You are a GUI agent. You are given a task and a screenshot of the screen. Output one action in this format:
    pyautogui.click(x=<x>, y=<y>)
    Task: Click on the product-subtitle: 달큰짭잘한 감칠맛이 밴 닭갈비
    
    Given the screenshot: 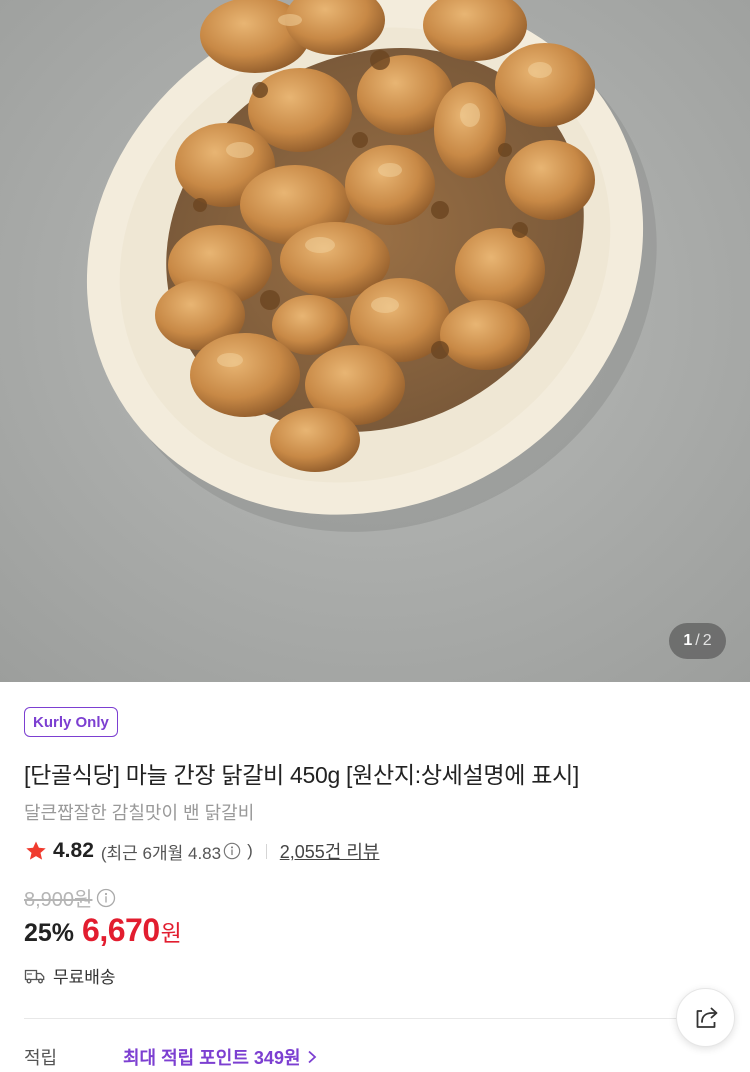 What is the action you would take?
    pyautogui.click(x=139, y=813)
    